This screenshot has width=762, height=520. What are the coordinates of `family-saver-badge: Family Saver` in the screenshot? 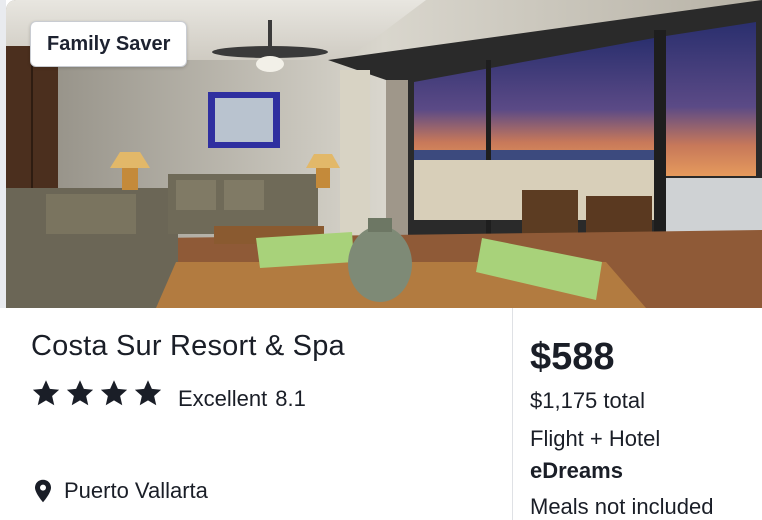 It's located at (109, 44).